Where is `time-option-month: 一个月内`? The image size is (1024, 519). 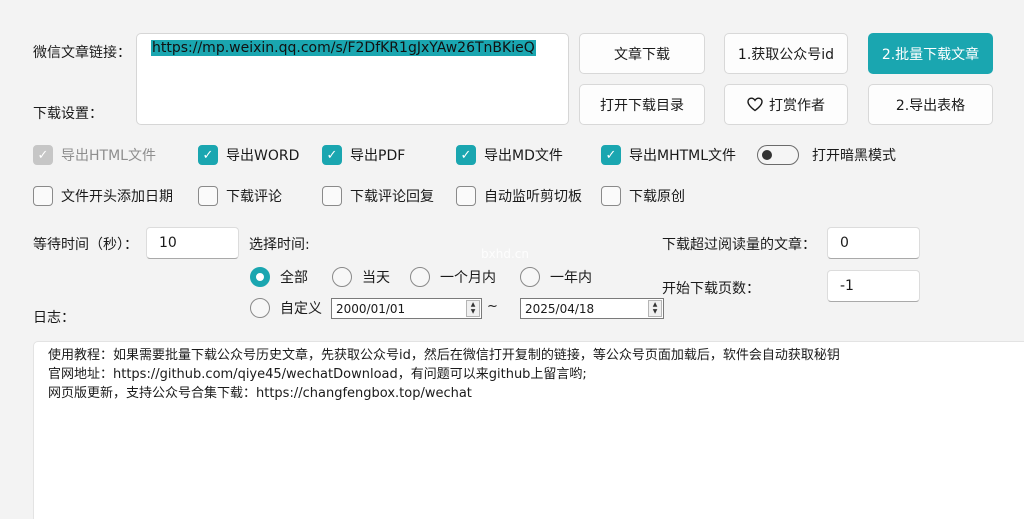
time-option-month: 一个月内 is located at coordinates (453, 277).